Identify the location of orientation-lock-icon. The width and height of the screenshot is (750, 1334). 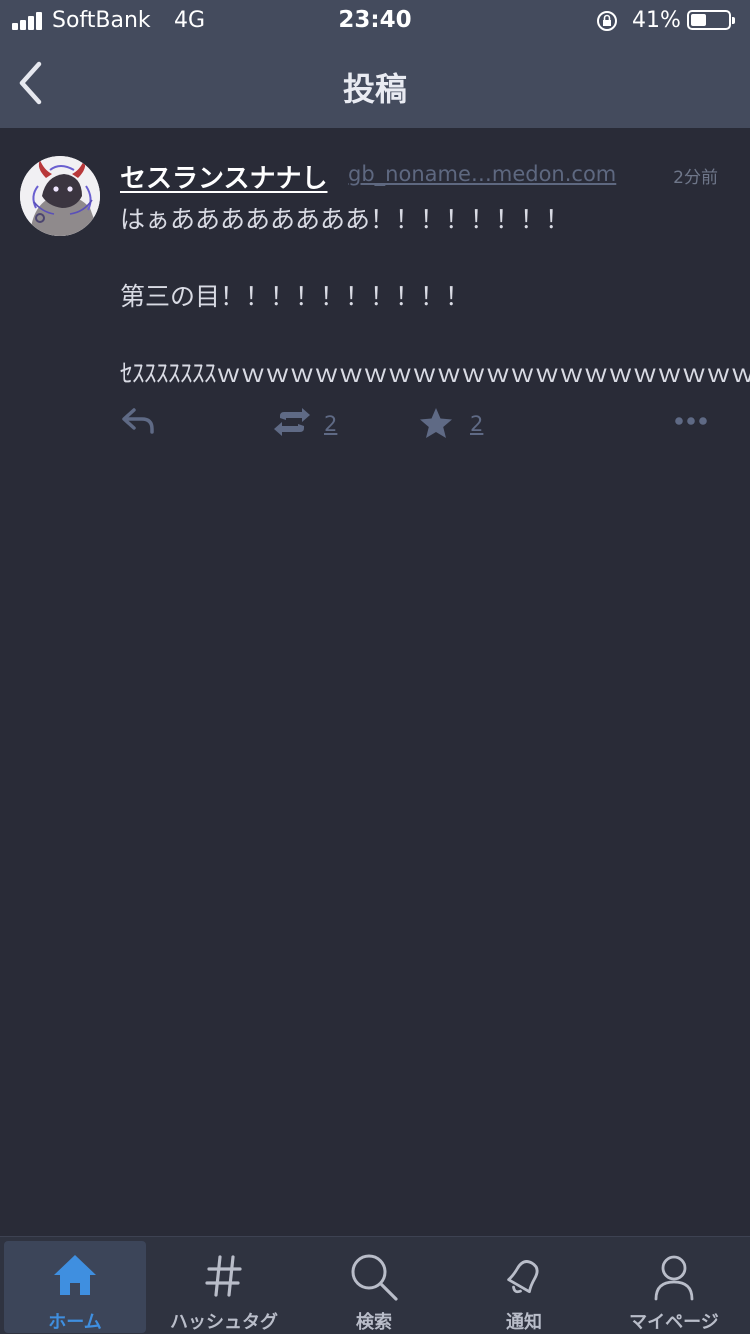
(607, 21).